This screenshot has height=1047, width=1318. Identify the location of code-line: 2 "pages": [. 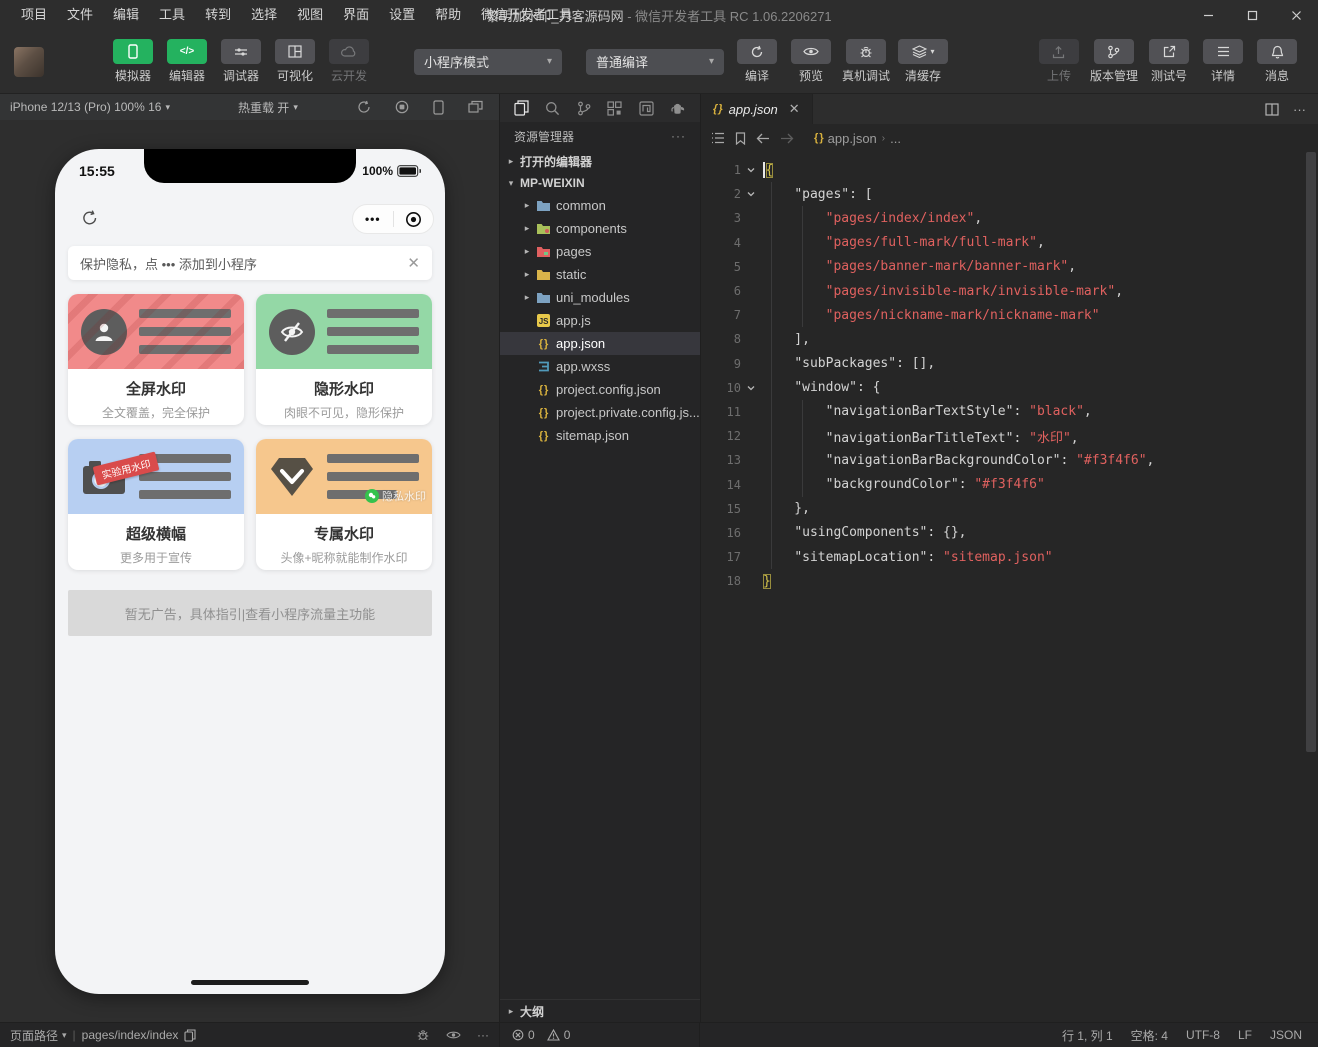
(1009, 194).